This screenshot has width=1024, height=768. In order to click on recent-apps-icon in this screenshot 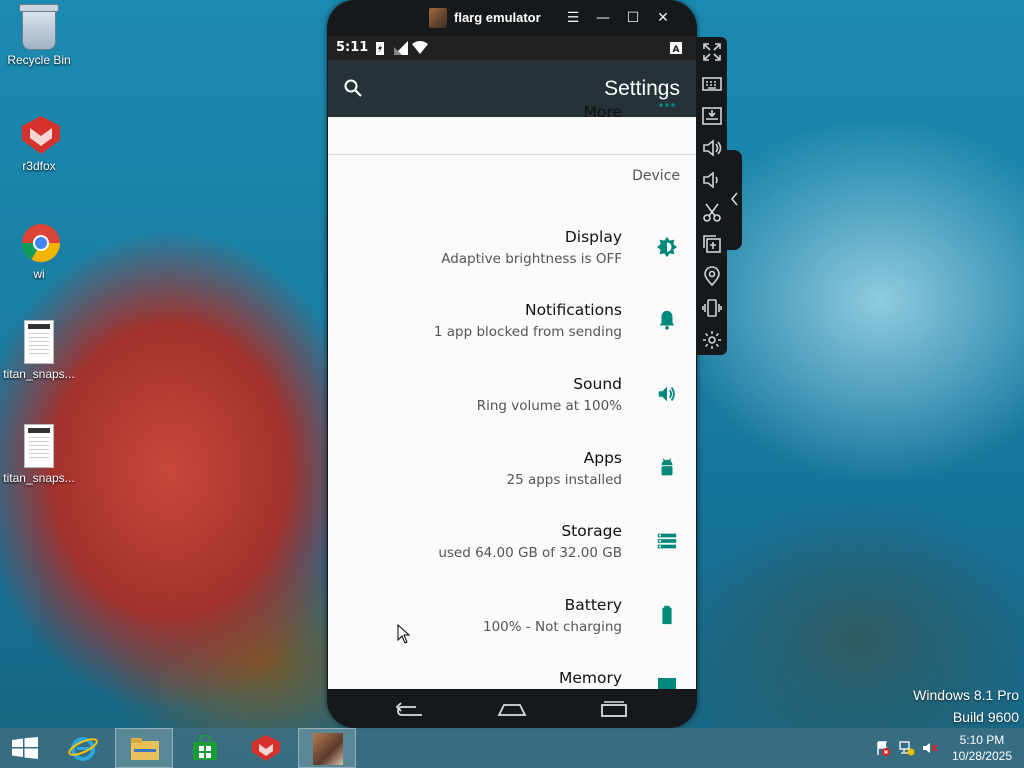, I will do `click(614, 709)`.